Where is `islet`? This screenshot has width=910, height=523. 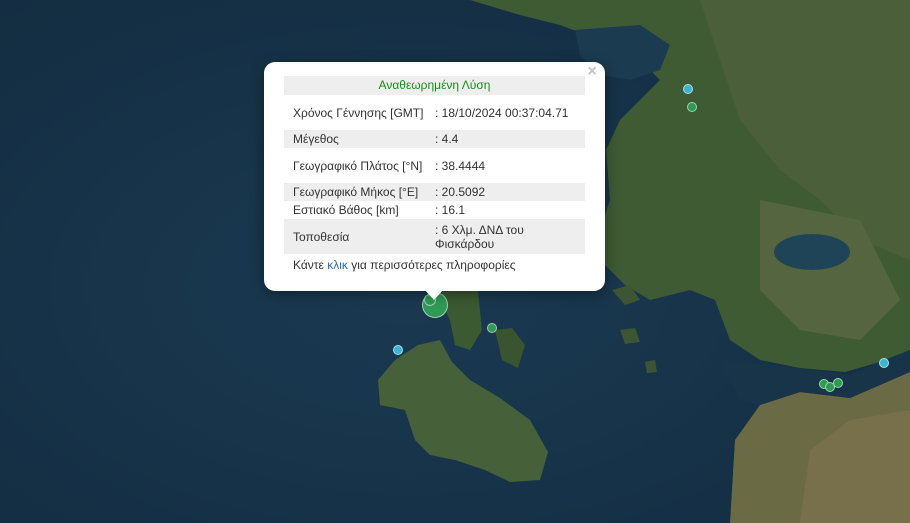
islet is located at coordinates (651, 366).